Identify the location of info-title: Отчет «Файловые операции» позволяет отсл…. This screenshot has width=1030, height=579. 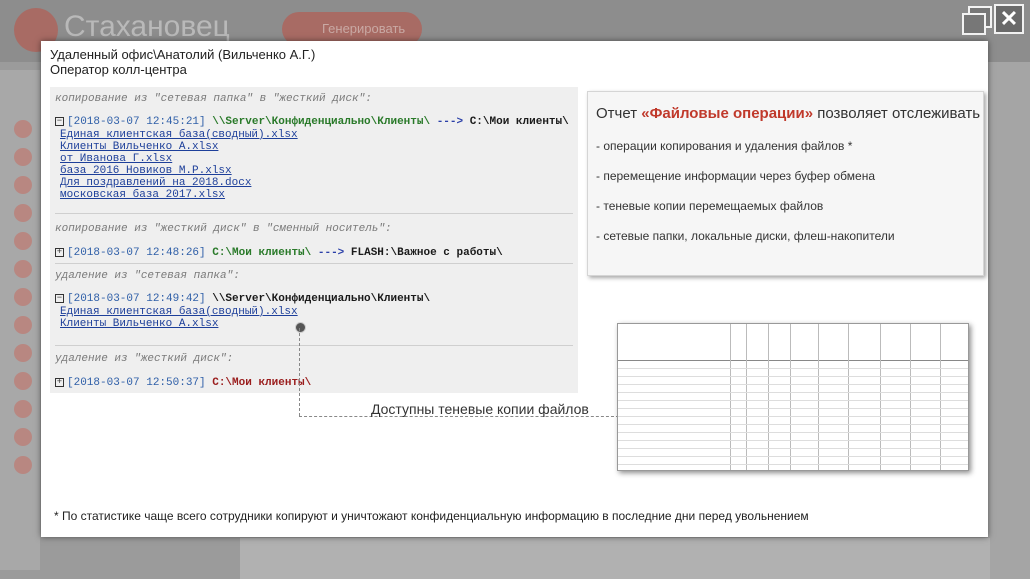
(788, 113).